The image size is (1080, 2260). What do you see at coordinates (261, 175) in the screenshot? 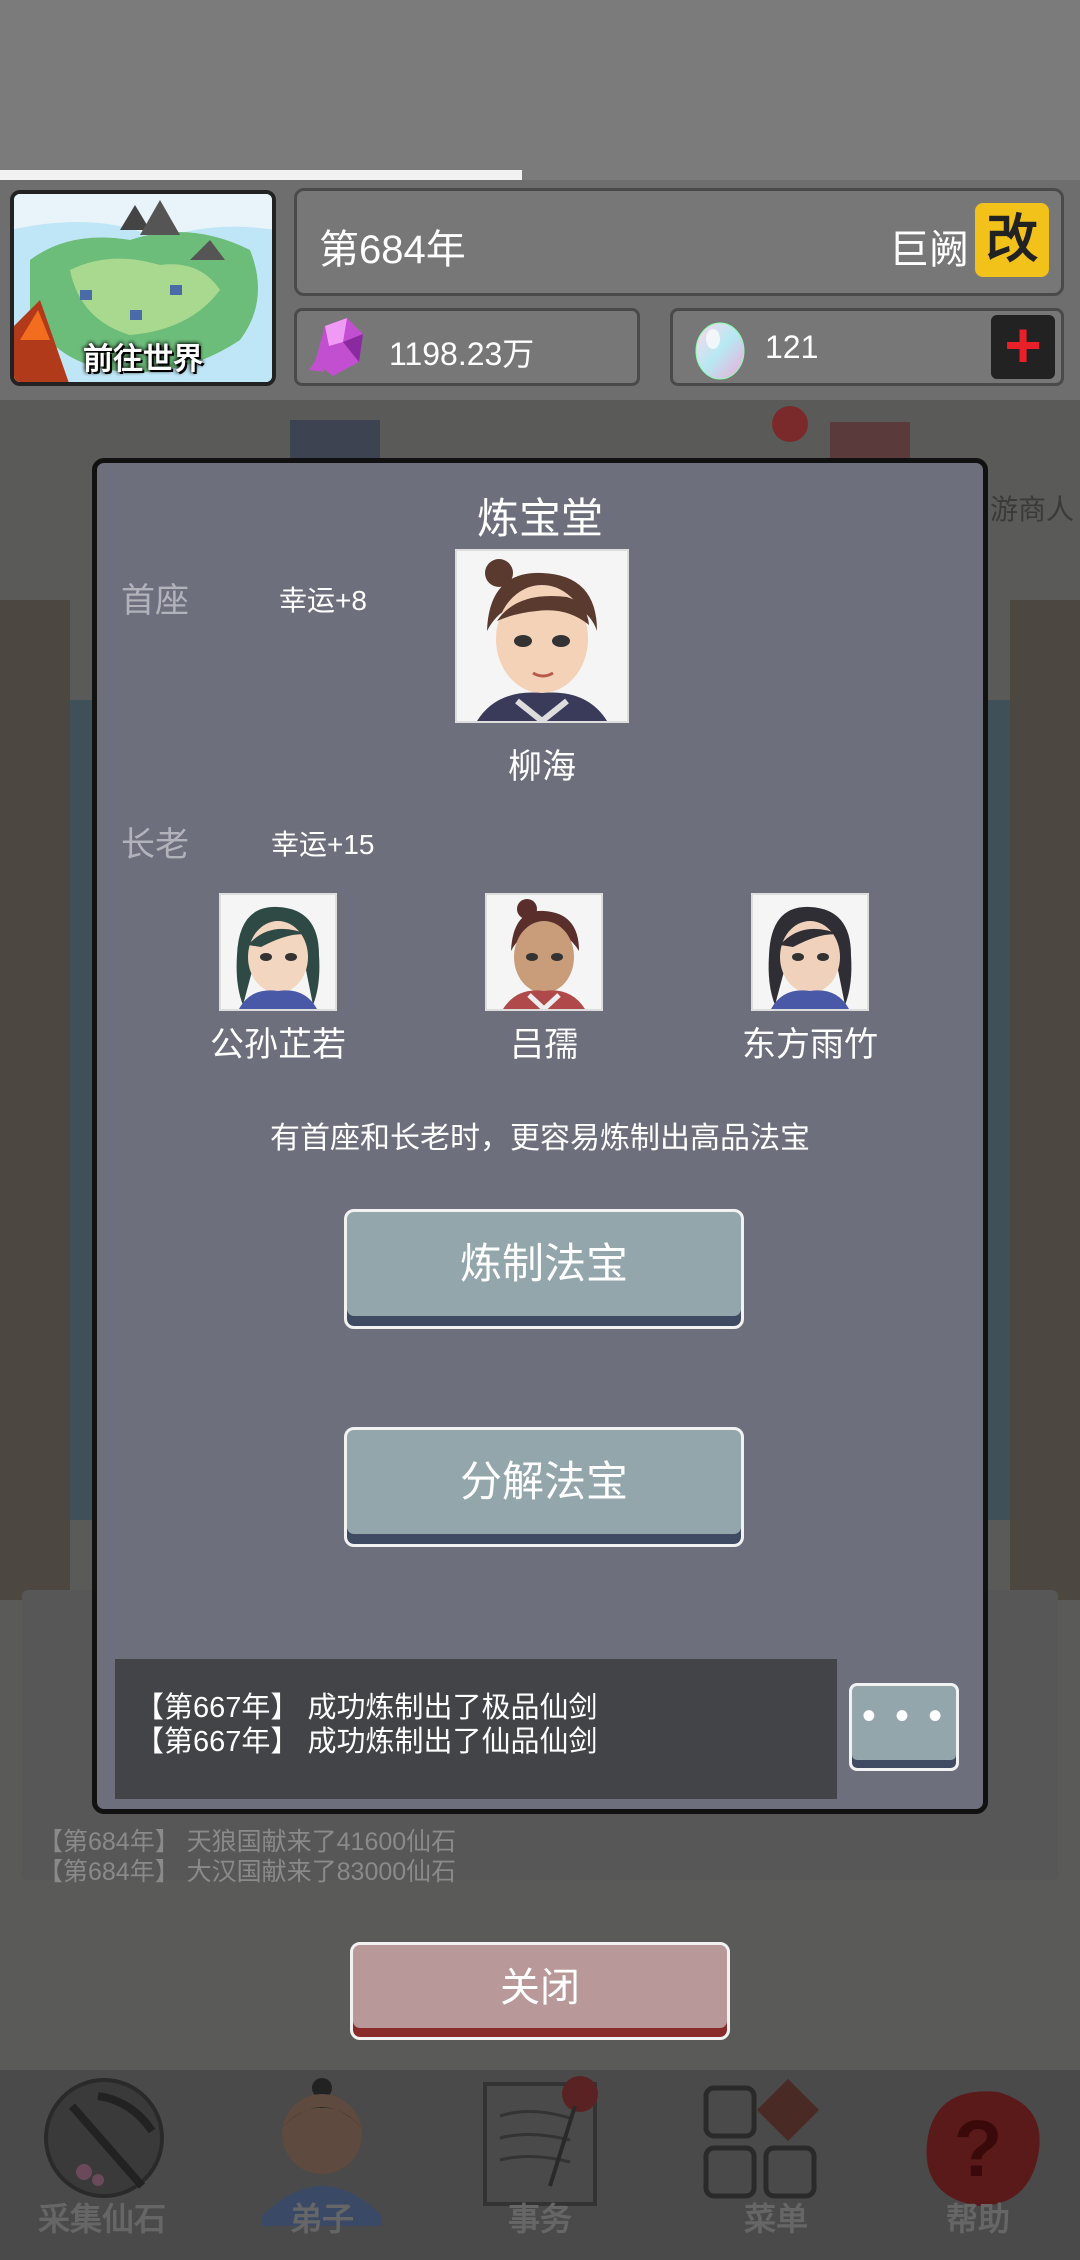
I see `progress-line` at bounding box center [261, 175].